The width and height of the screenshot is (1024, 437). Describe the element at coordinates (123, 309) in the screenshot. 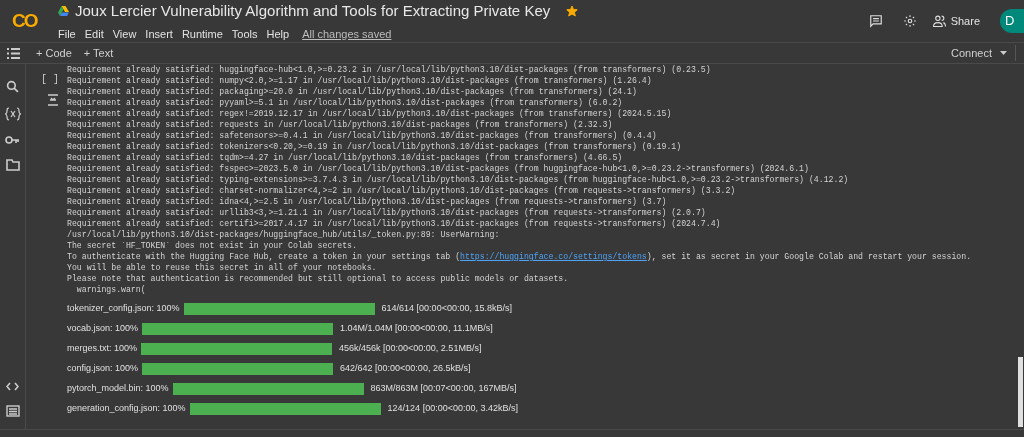

I see `progress-label: tokenizer_config.json: 100%` at that location.